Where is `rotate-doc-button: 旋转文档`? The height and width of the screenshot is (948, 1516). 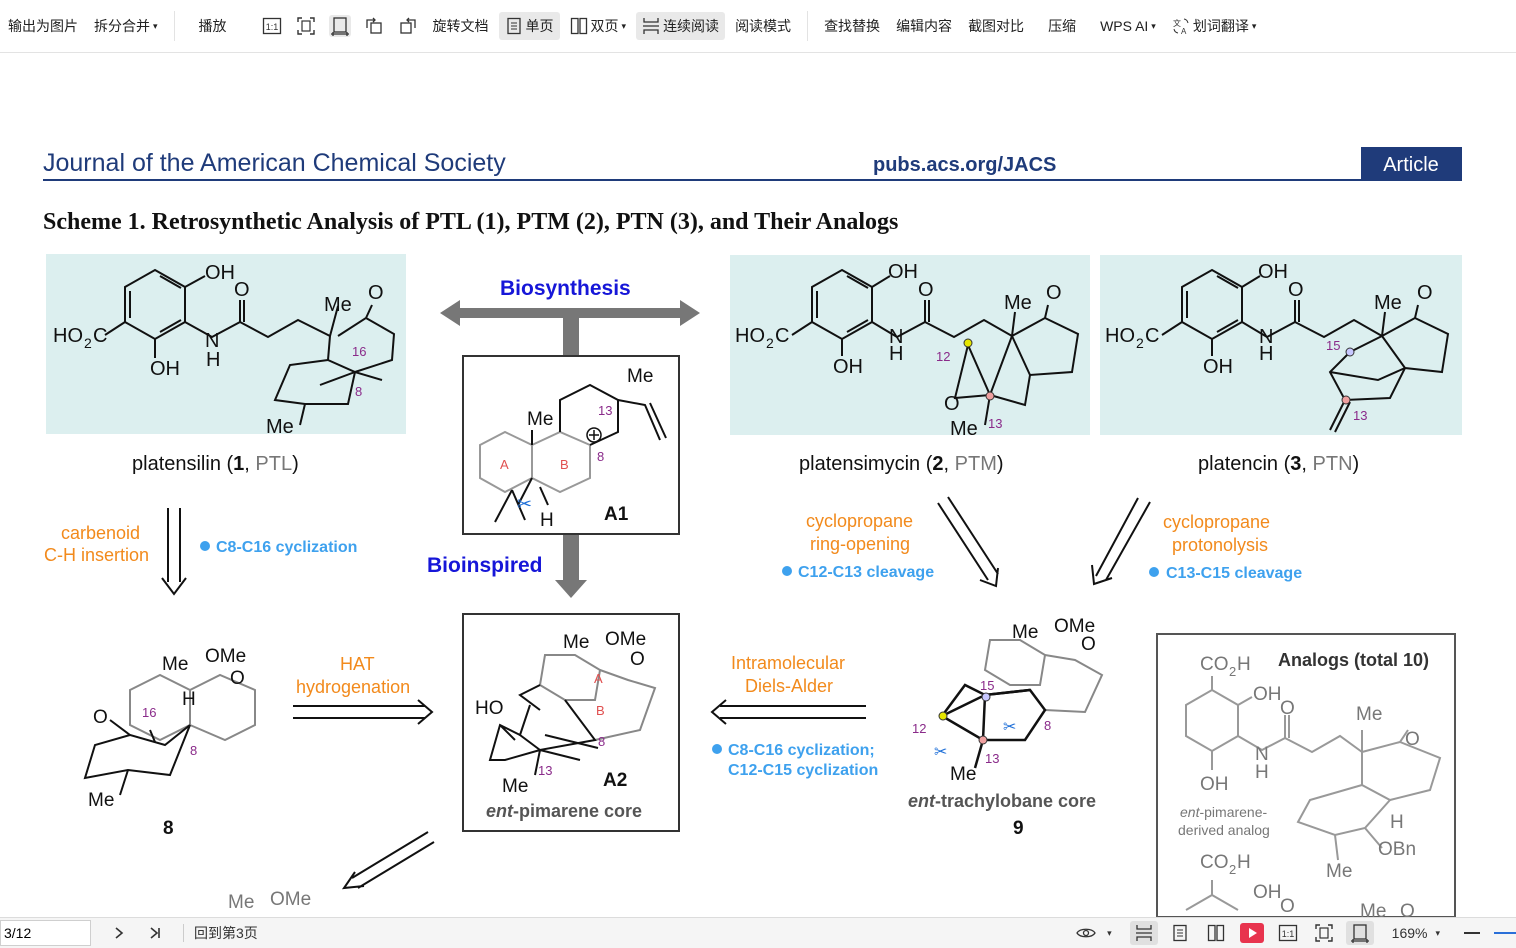
rotate-doc-button: 旋转文档 is located at coordinates (461, 26).